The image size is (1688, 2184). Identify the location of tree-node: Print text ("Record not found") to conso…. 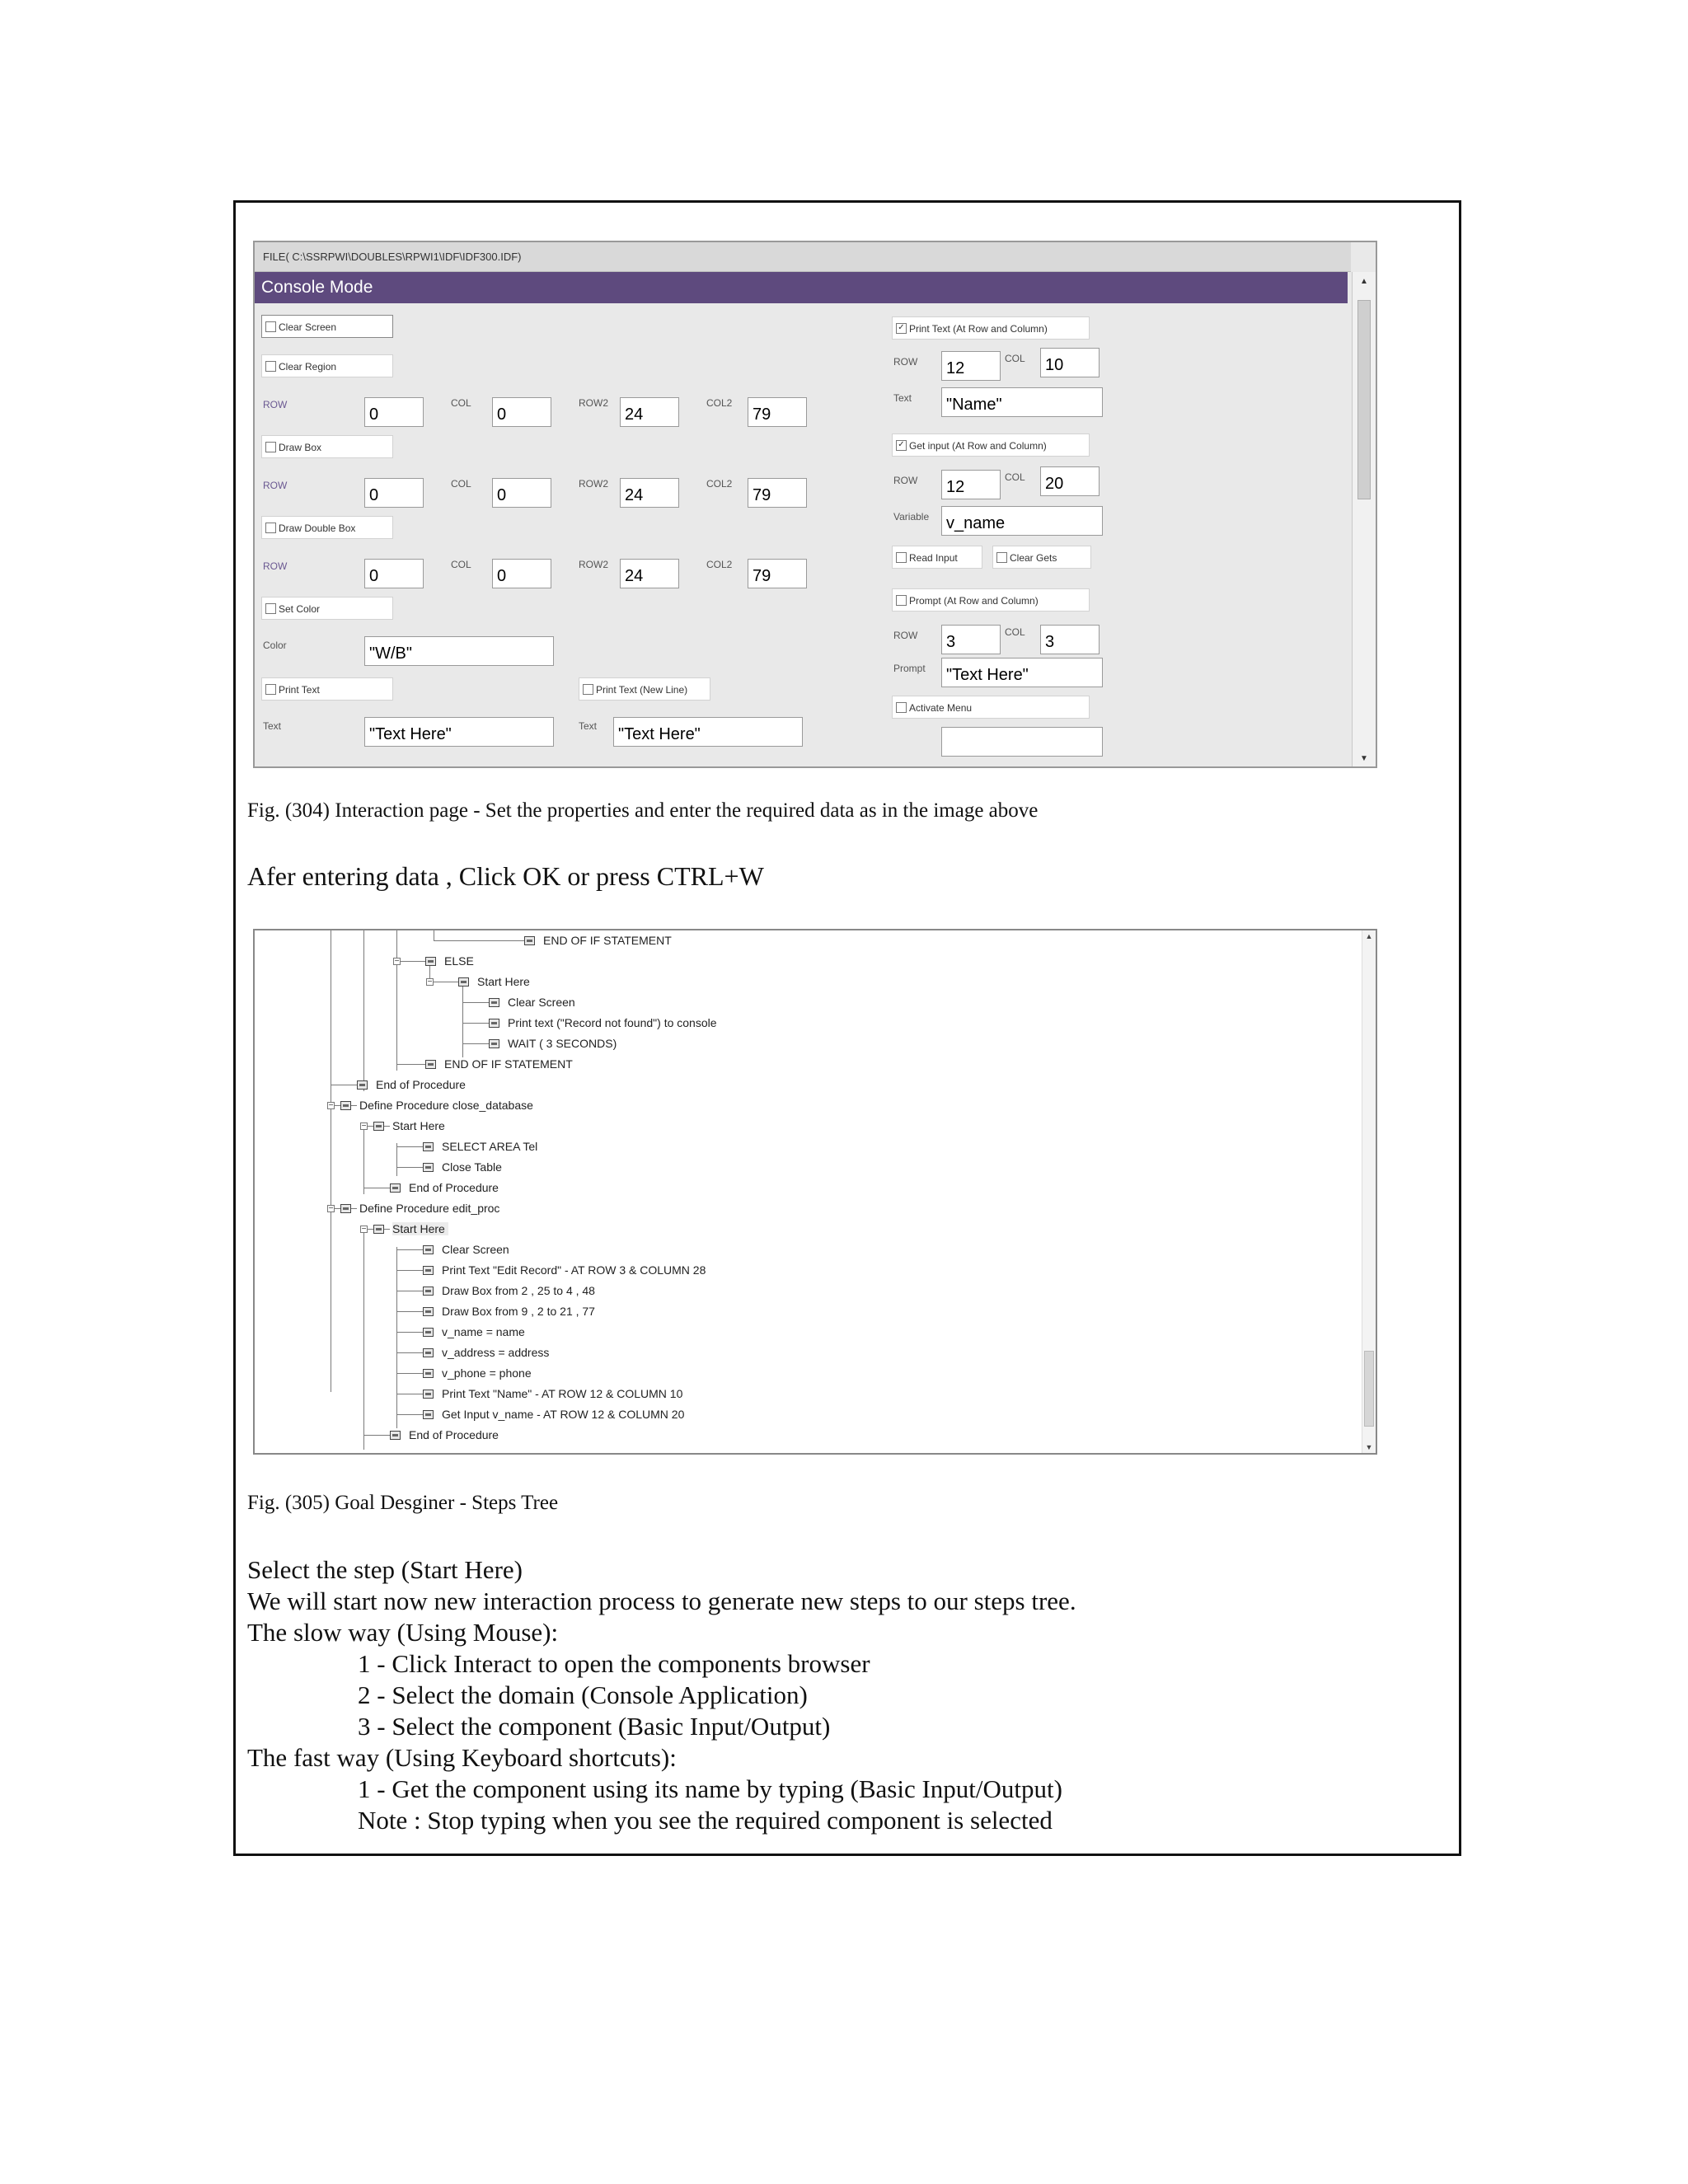
(603, 1023).